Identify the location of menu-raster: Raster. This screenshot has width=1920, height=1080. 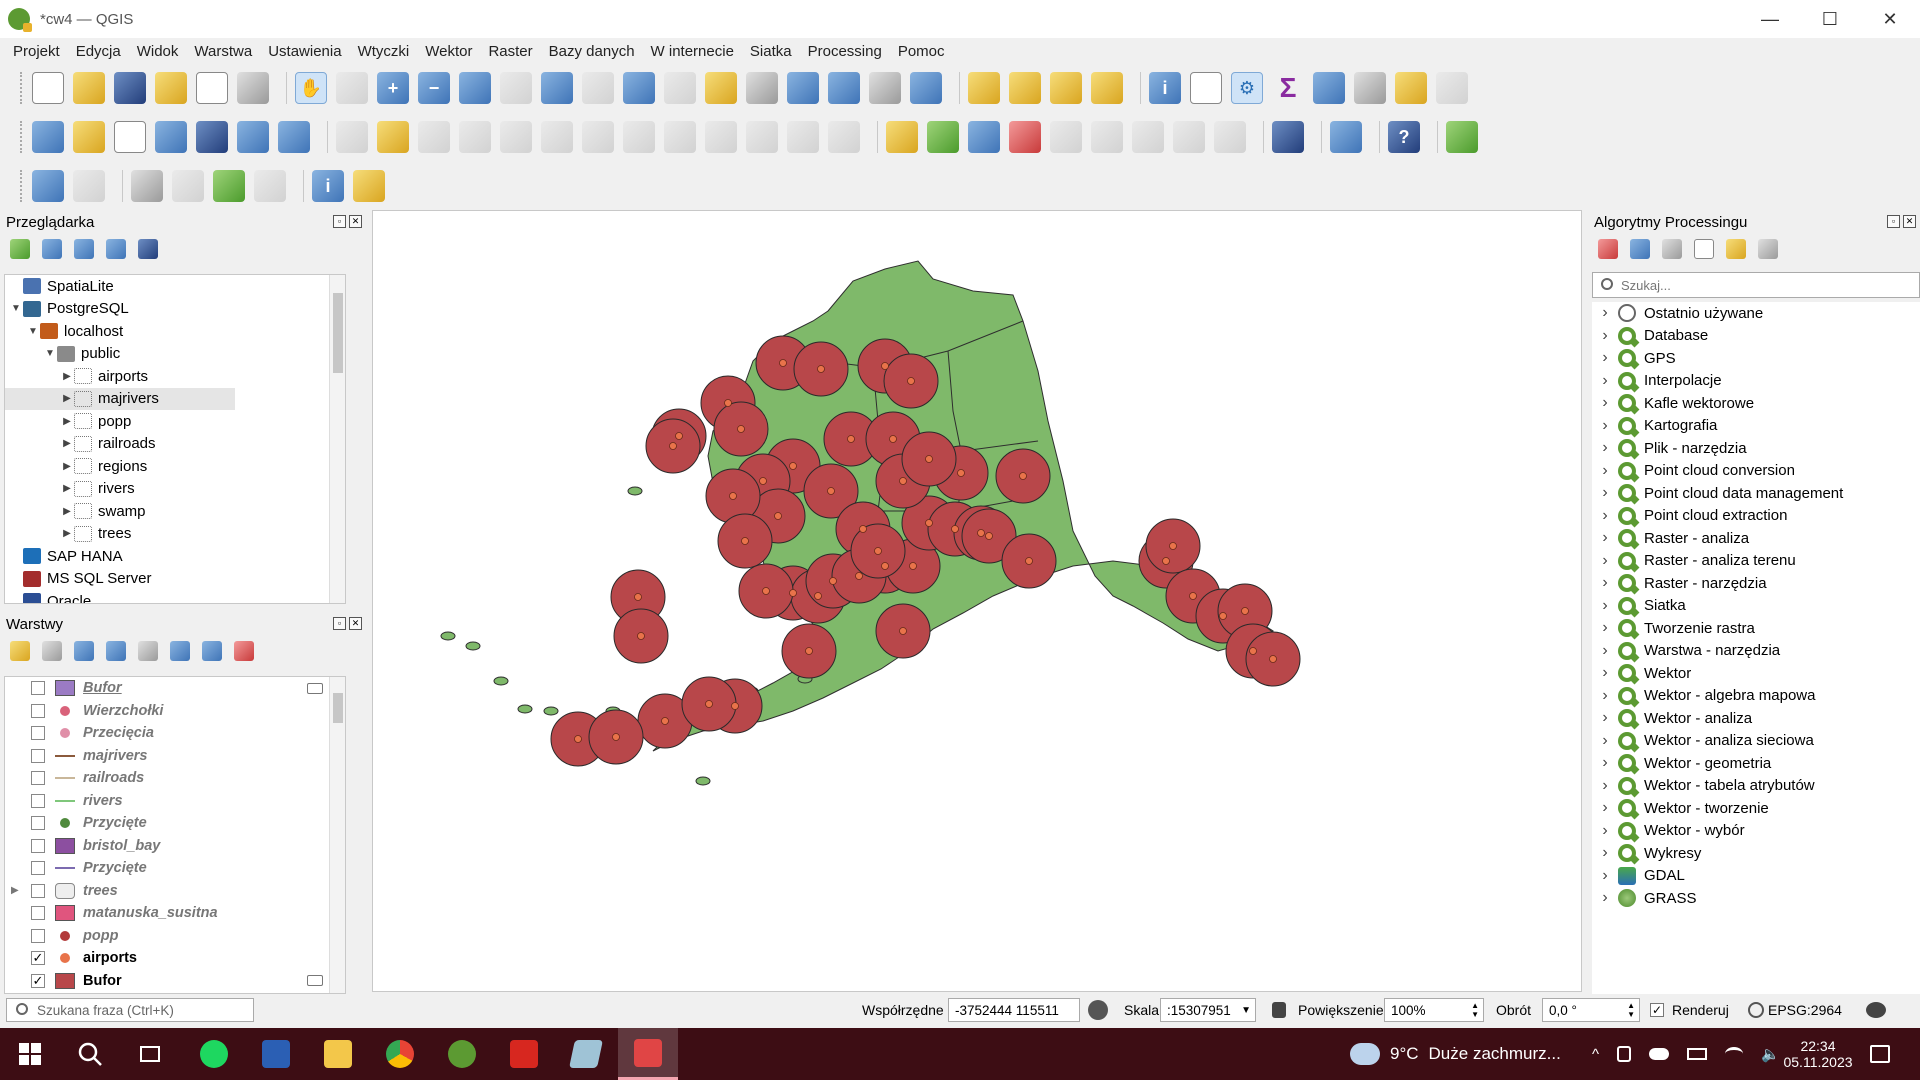
(510, 51).